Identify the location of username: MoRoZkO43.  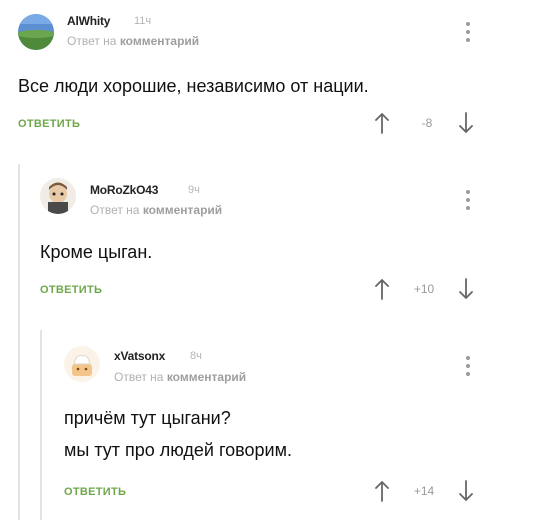
(124, 190).